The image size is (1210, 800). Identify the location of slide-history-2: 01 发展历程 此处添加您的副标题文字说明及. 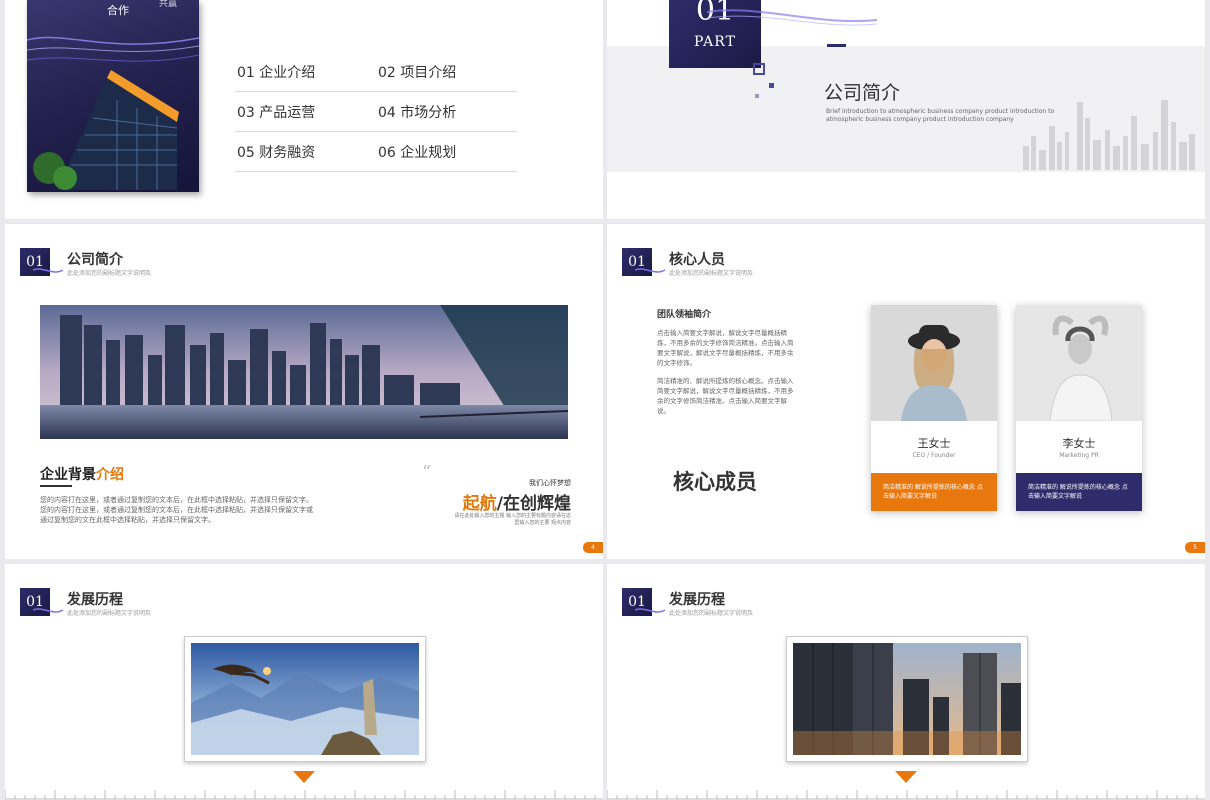
(906, 682).